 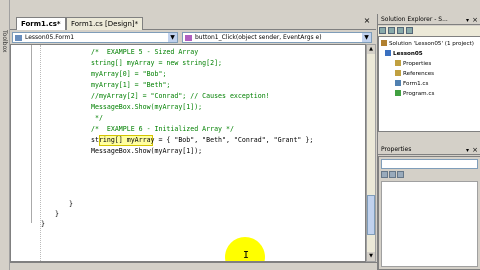 What do you see at coordinates (50, 37) in the screenshot?
I see `class-selector-value: Lesson05.Form1` at bounding box center [50, 37].